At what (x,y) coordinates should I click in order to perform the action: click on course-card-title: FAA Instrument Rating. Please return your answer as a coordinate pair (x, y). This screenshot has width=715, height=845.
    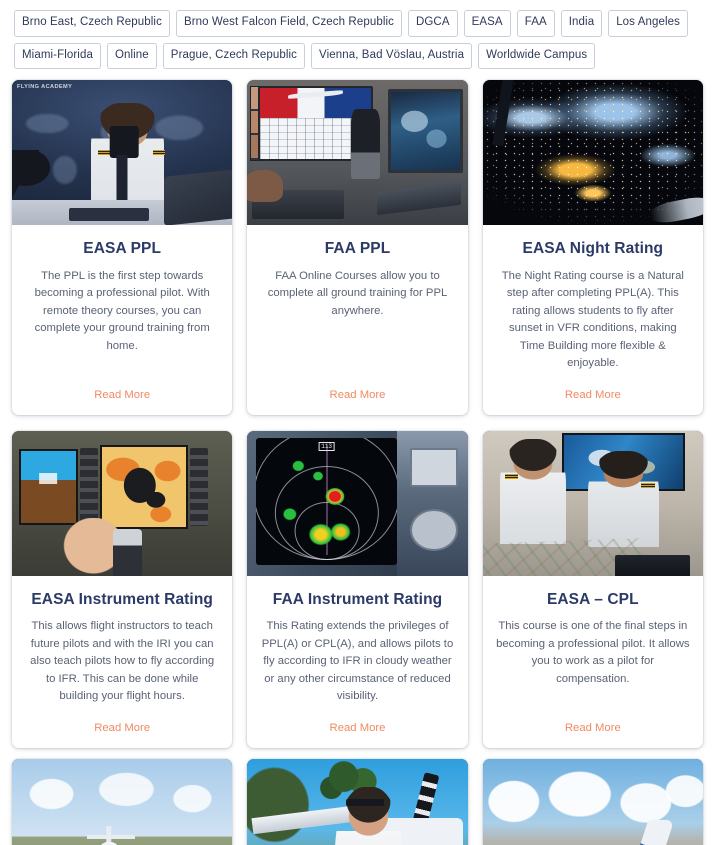
    Looking at the image, I should click on (357, 599).